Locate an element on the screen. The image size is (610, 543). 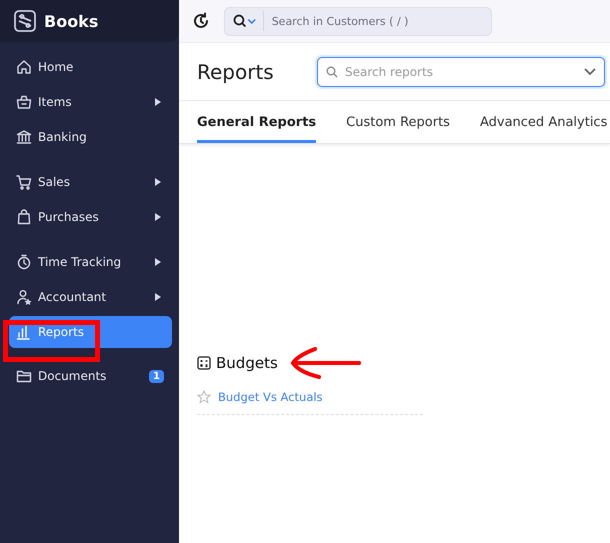
cart-icon is located at coordinates (24, 182).